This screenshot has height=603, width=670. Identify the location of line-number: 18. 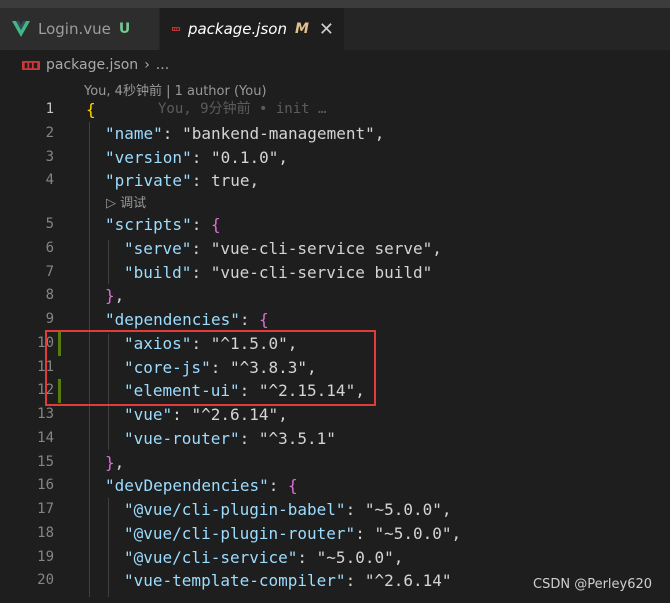
(45, 532).